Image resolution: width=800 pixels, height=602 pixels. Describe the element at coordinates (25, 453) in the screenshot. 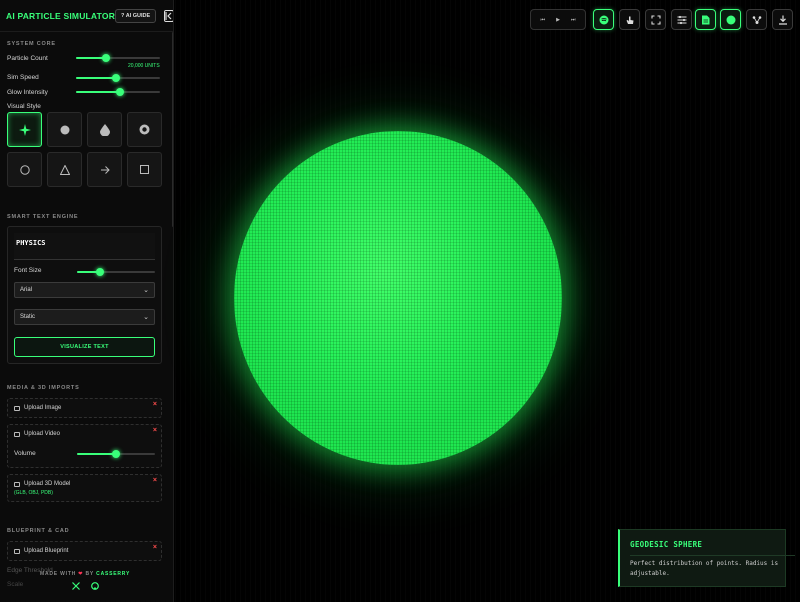

I see `volume-label: Volume` at that location.